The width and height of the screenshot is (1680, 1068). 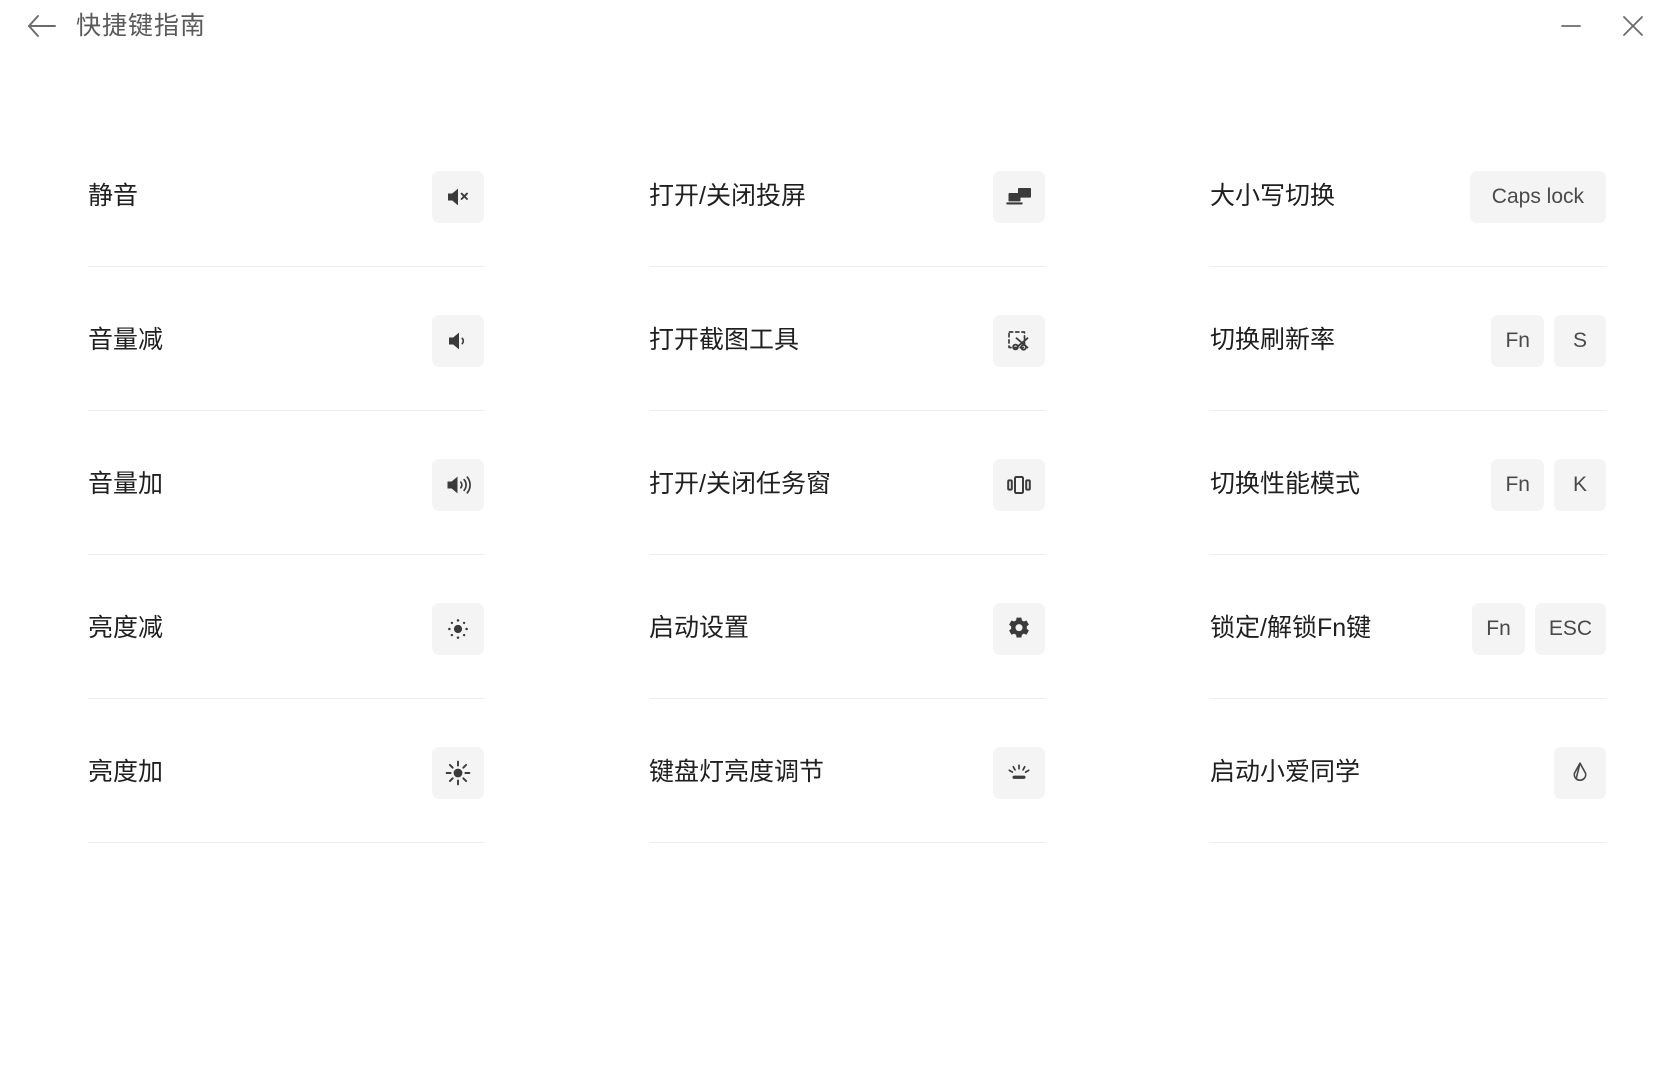 I want to click on shortcut-key-group: Fn ESC, so click(x=1539, y=629).